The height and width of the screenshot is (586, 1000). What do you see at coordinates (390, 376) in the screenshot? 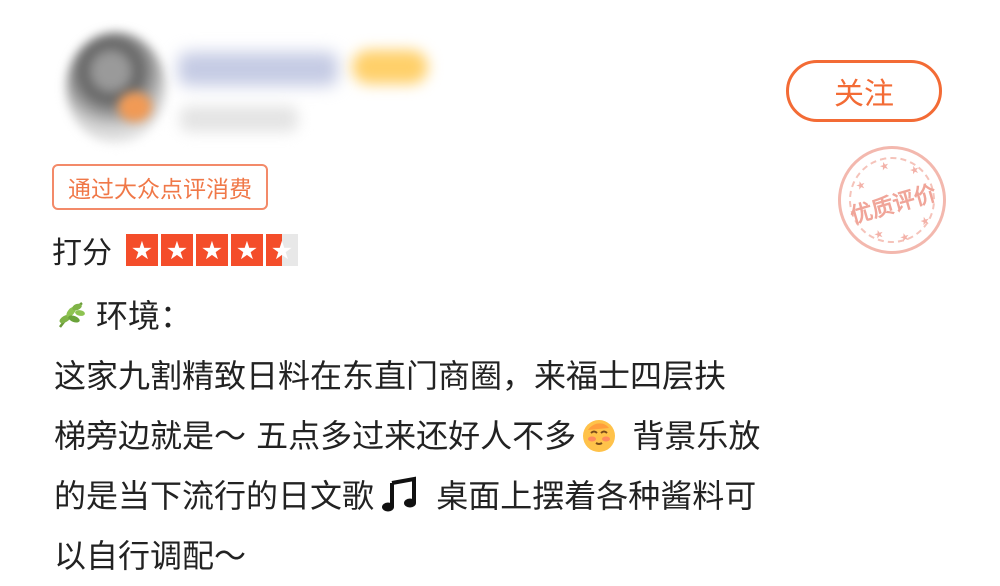
I see `review-line: 这家九割精致日料在东直门商圈，来福士四层扶` at bounding box center [390, 376].